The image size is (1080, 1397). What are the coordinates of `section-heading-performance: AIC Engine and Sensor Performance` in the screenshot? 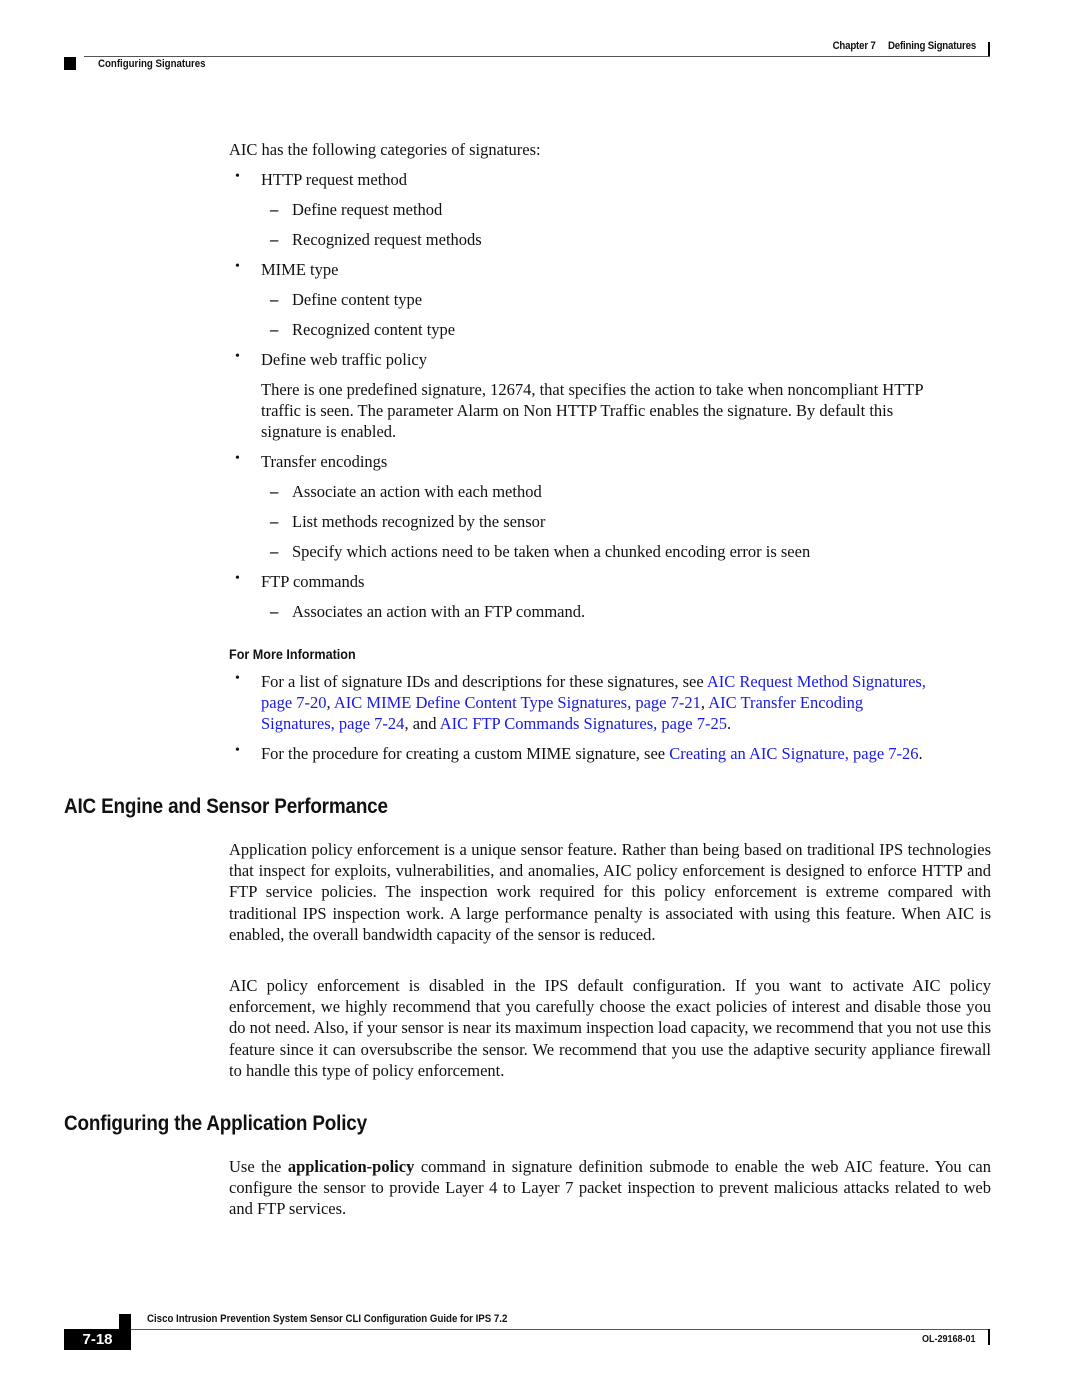 It's located at (226, 806).